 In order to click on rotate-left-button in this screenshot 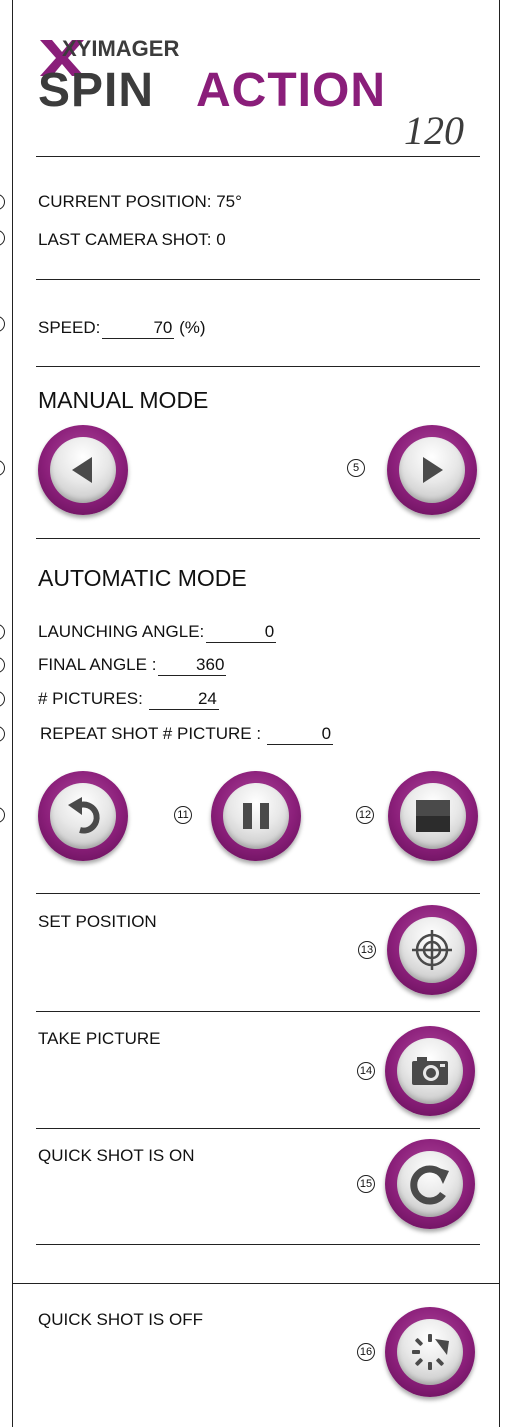, I will do `click(83, 470)`.